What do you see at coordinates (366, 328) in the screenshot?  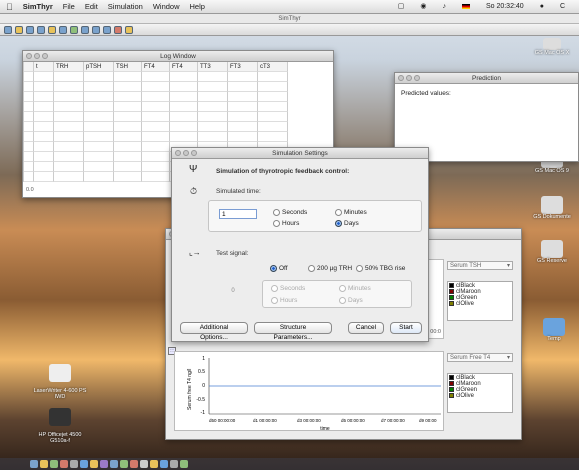 I see `cancel-button: Cancel` at bounding box center [366, 328].